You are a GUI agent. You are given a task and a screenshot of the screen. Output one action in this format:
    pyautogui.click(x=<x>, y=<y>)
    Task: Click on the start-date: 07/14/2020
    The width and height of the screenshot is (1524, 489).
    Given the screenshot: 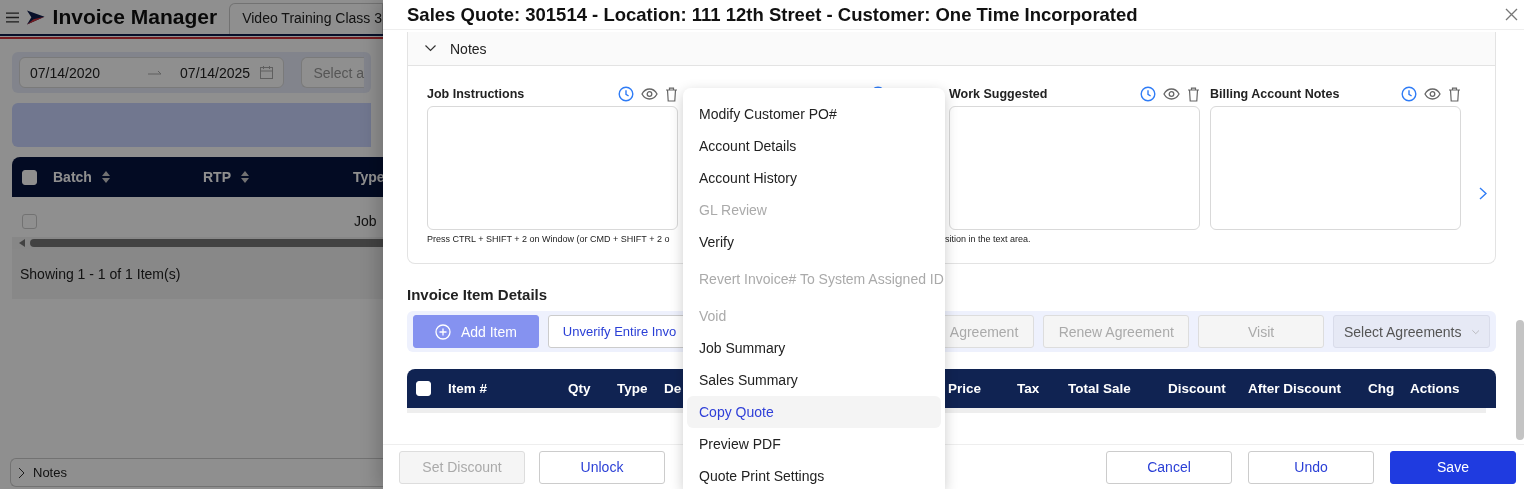 What is the action you would take?
    pyautogui.click(x=65, y=72)
    